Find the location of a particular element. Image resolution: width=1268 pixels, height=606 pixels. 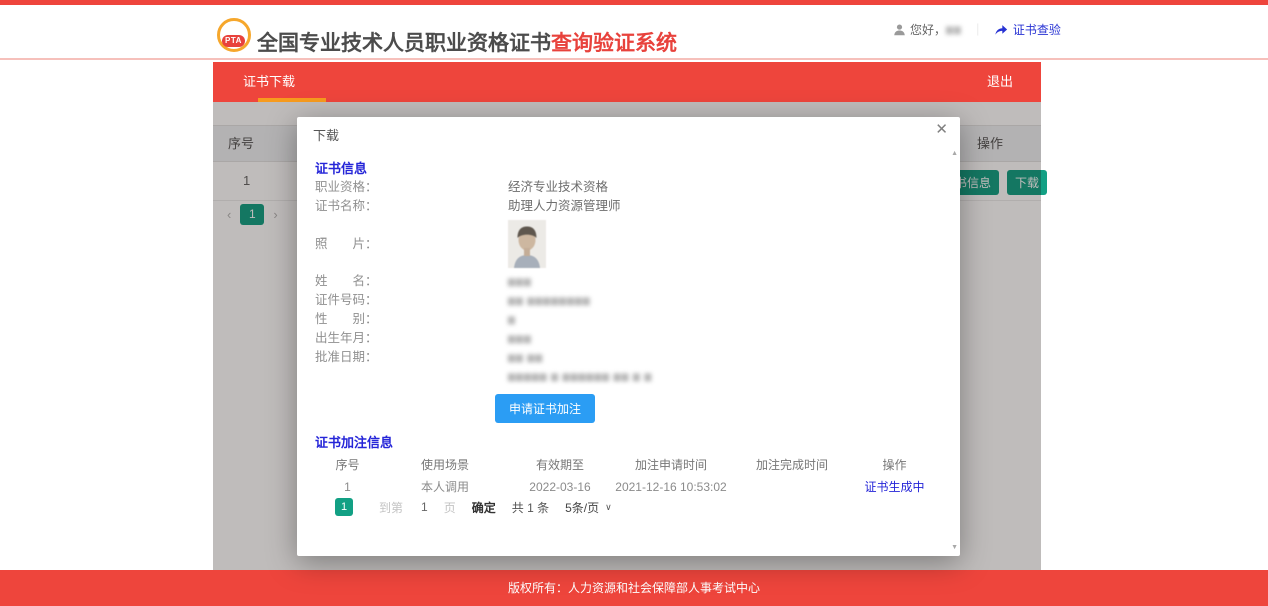

field-id-number-value: ▆▆ ▆▆▆▆▆▆▆▆ is located at coordinates (549, 300).